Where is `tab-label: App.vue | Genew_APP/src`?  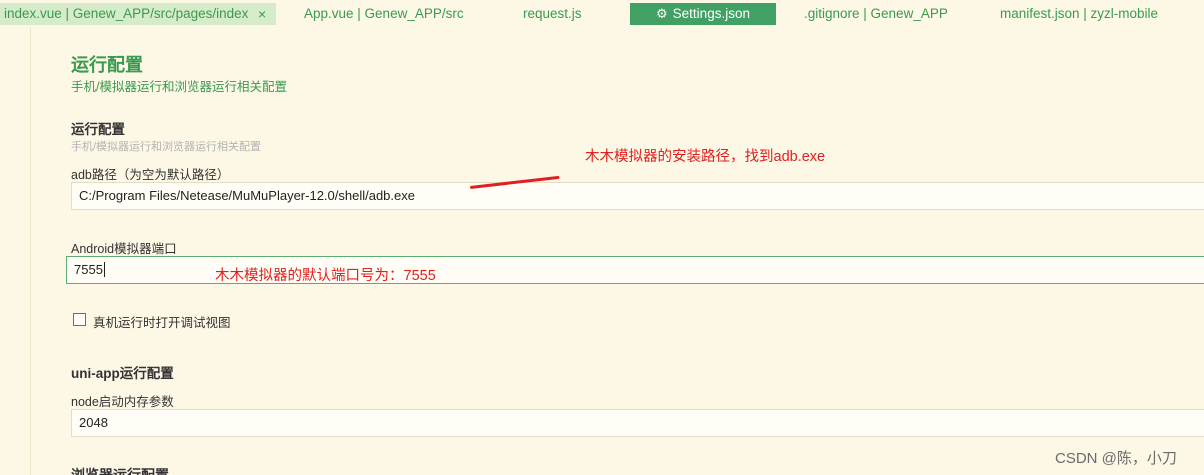 tab-label: App.vue | Genew_APP/src is located at coordinates (384, 13).